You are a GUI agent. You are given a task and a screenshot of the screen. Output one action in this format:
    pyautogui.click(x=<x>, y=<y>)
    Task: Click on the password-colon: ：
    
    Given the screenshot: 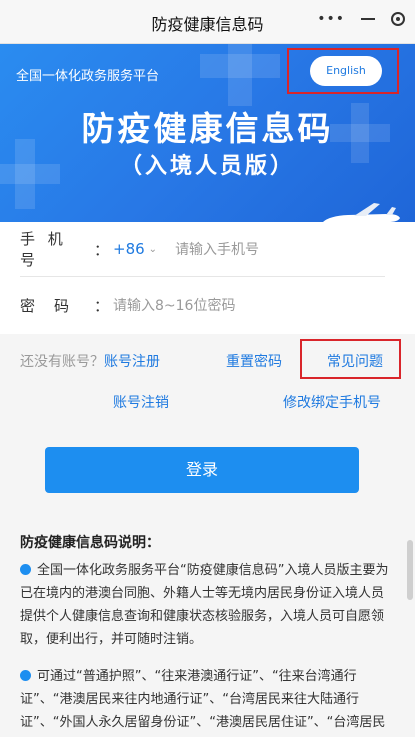 What is the action you would take?
    pyautogui.click(x=102, y=305)
    